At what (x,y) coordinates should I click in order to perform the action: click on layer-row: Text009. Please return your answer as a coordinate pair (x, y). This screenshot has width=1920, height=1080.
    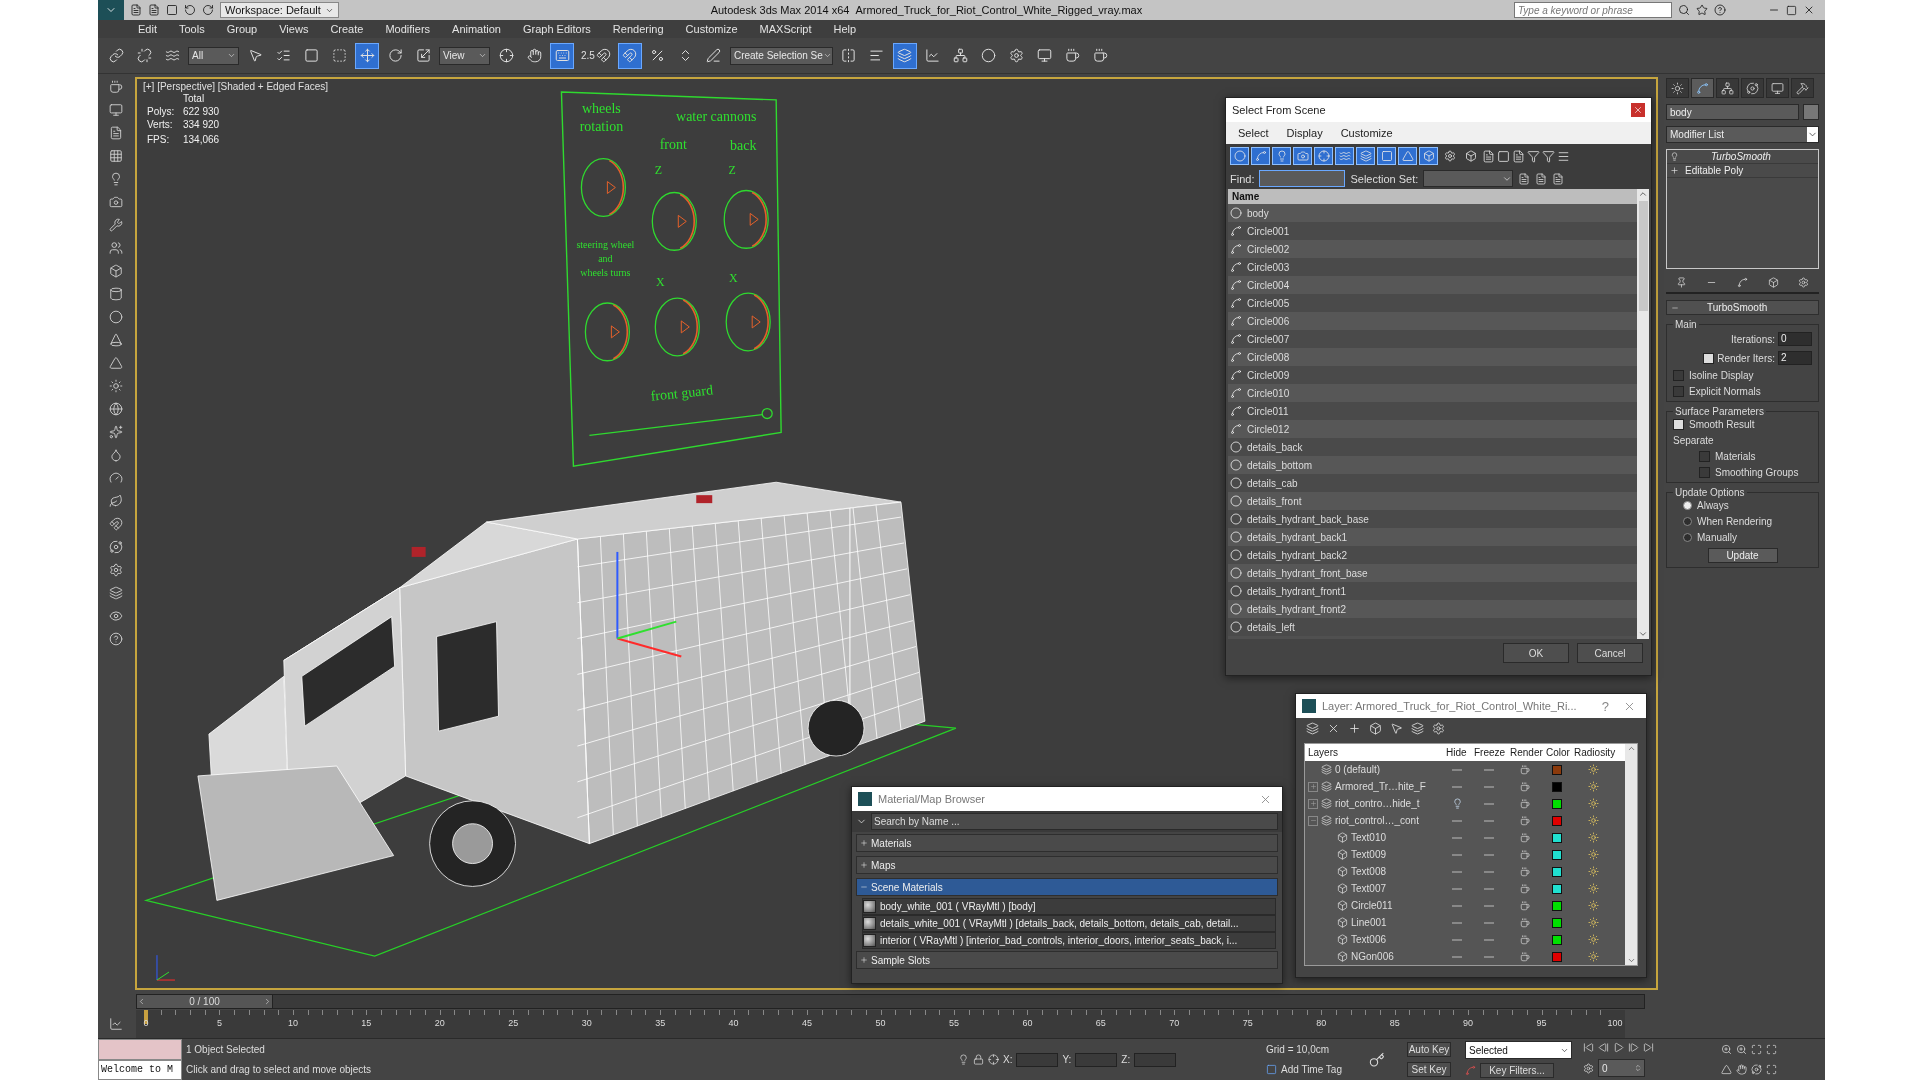
    Looking at the image, I should click on (1465, 854).